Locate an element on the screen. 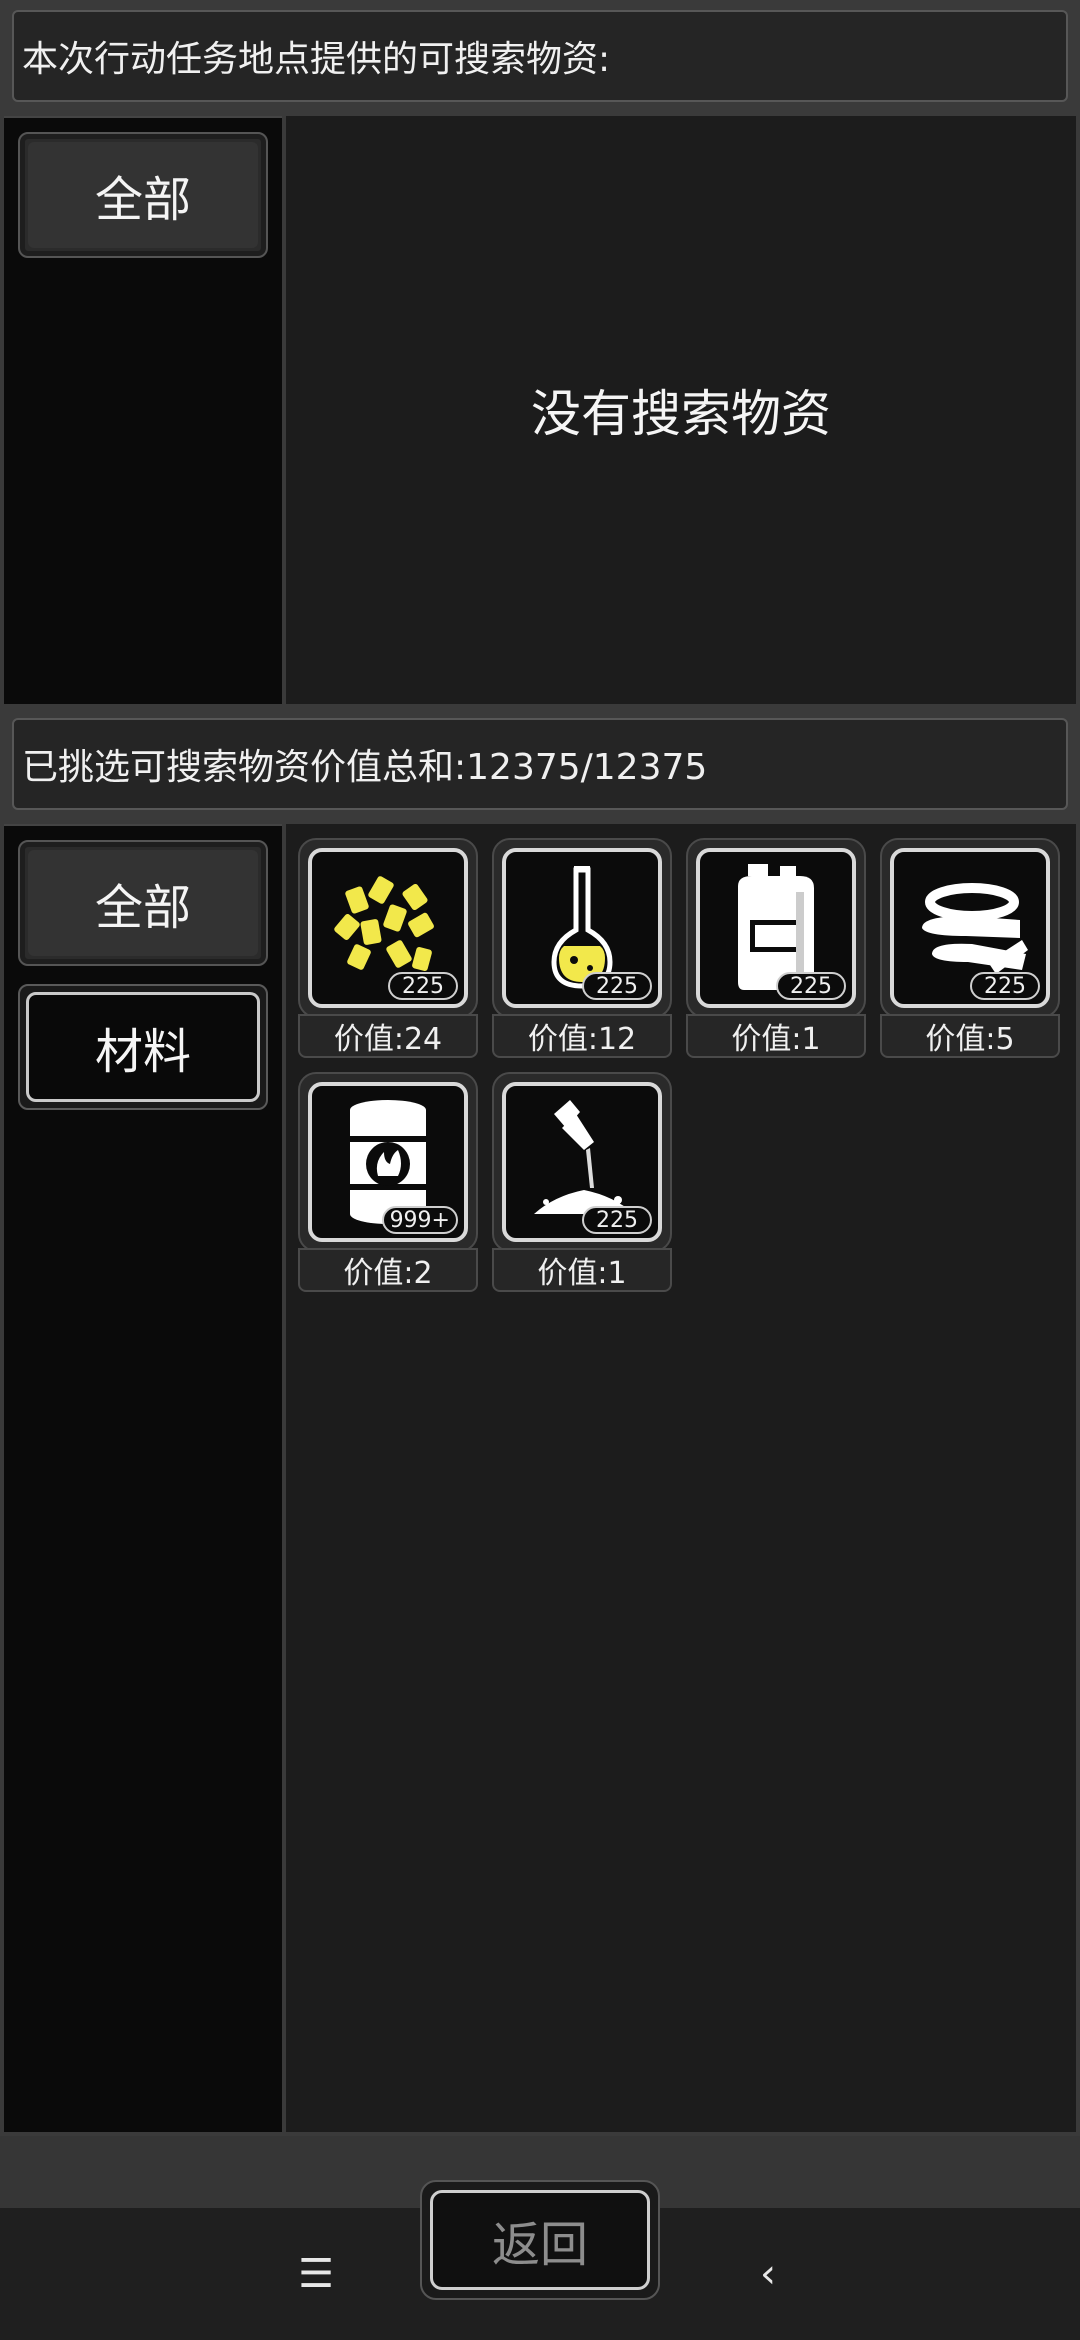  selected-value-total: 已挑选可搜索物资价值总和:12375/12375 is located at coordinates (540, 764).